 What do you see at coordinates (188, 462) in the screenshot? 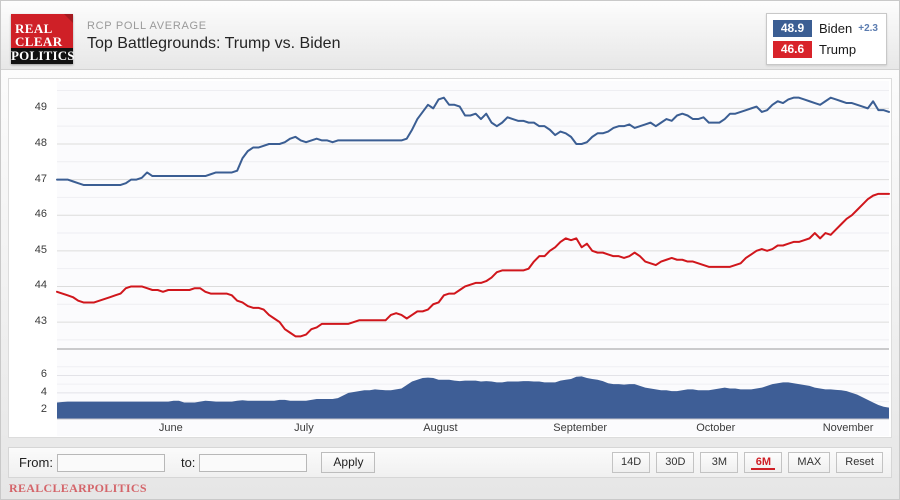
I see `to-label: to:` at bounding box center [188, 462].